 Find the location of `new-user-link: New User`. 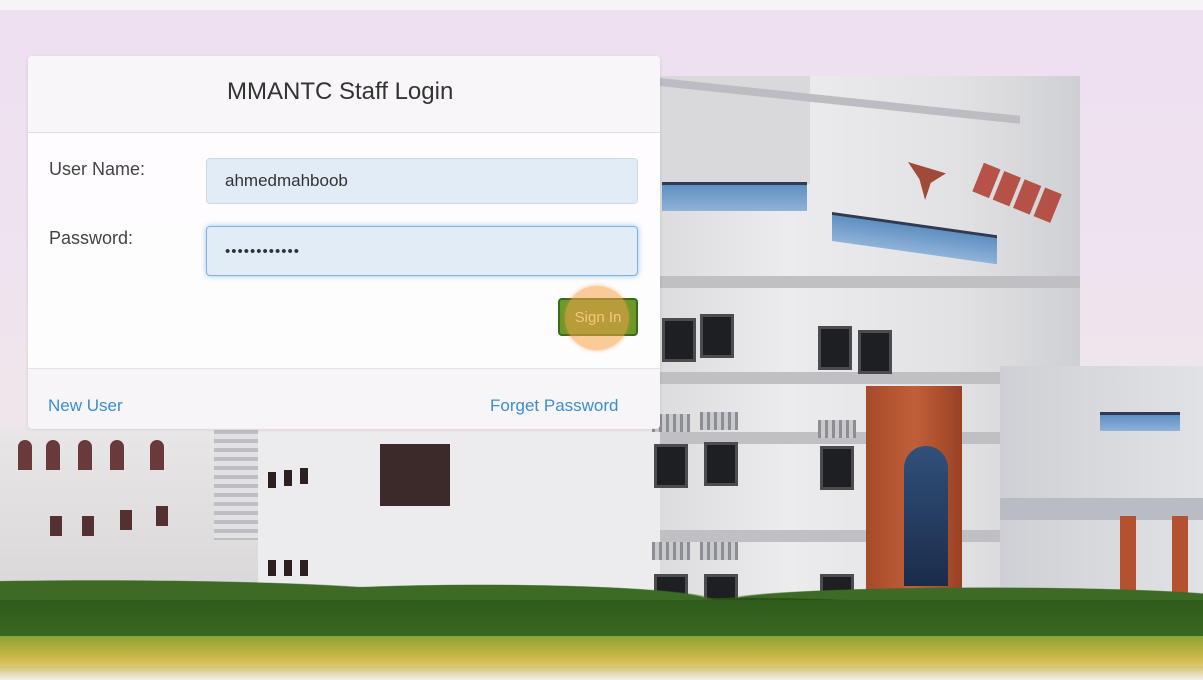

new-user-link: New User is located at coordinates (85, 406).